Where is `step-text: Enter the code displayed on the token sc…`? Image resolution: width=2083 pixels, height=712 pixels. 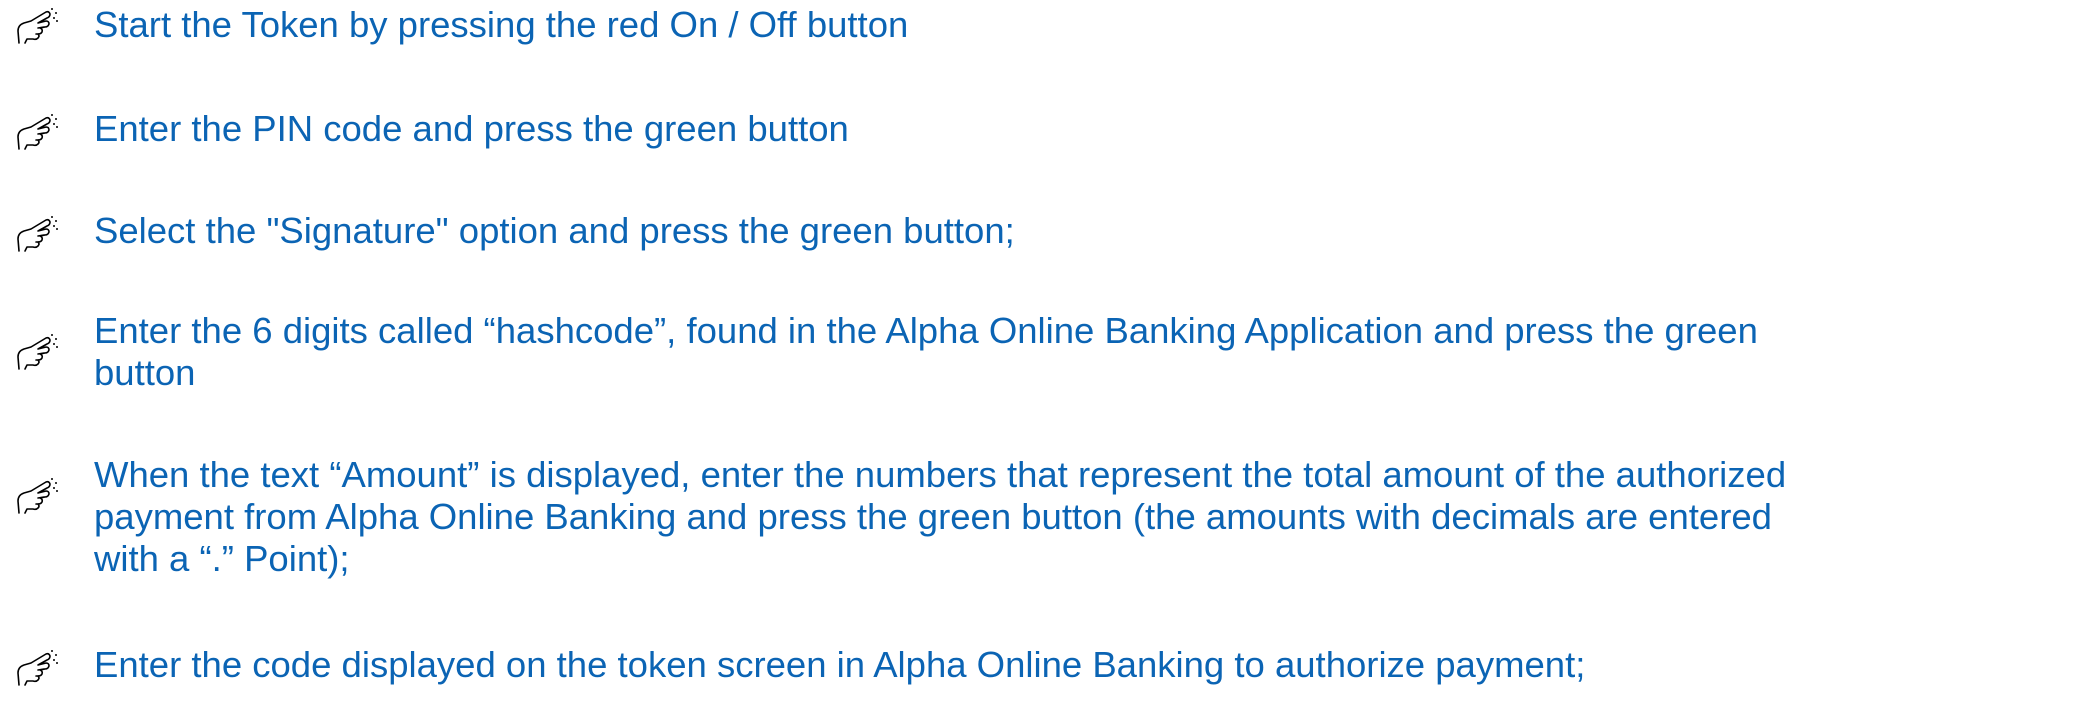 step-text: Enter the code displayed on the token sc… is located at coordinates (1081, 665).